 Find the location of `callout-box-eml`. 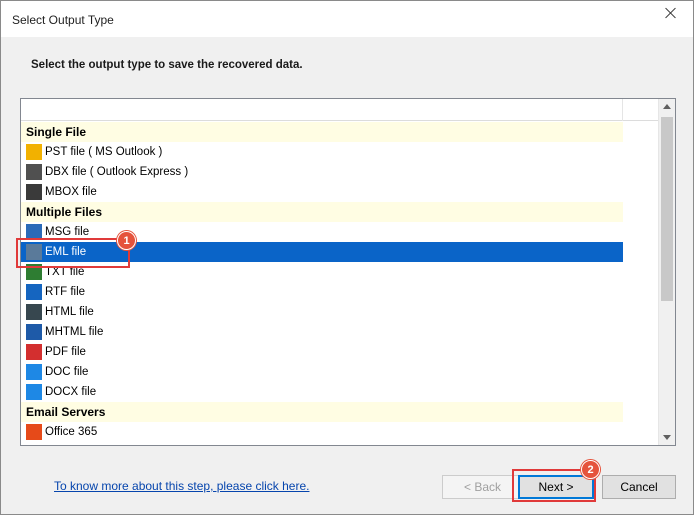

callout-box-eml is located at coordinates (73, 253).